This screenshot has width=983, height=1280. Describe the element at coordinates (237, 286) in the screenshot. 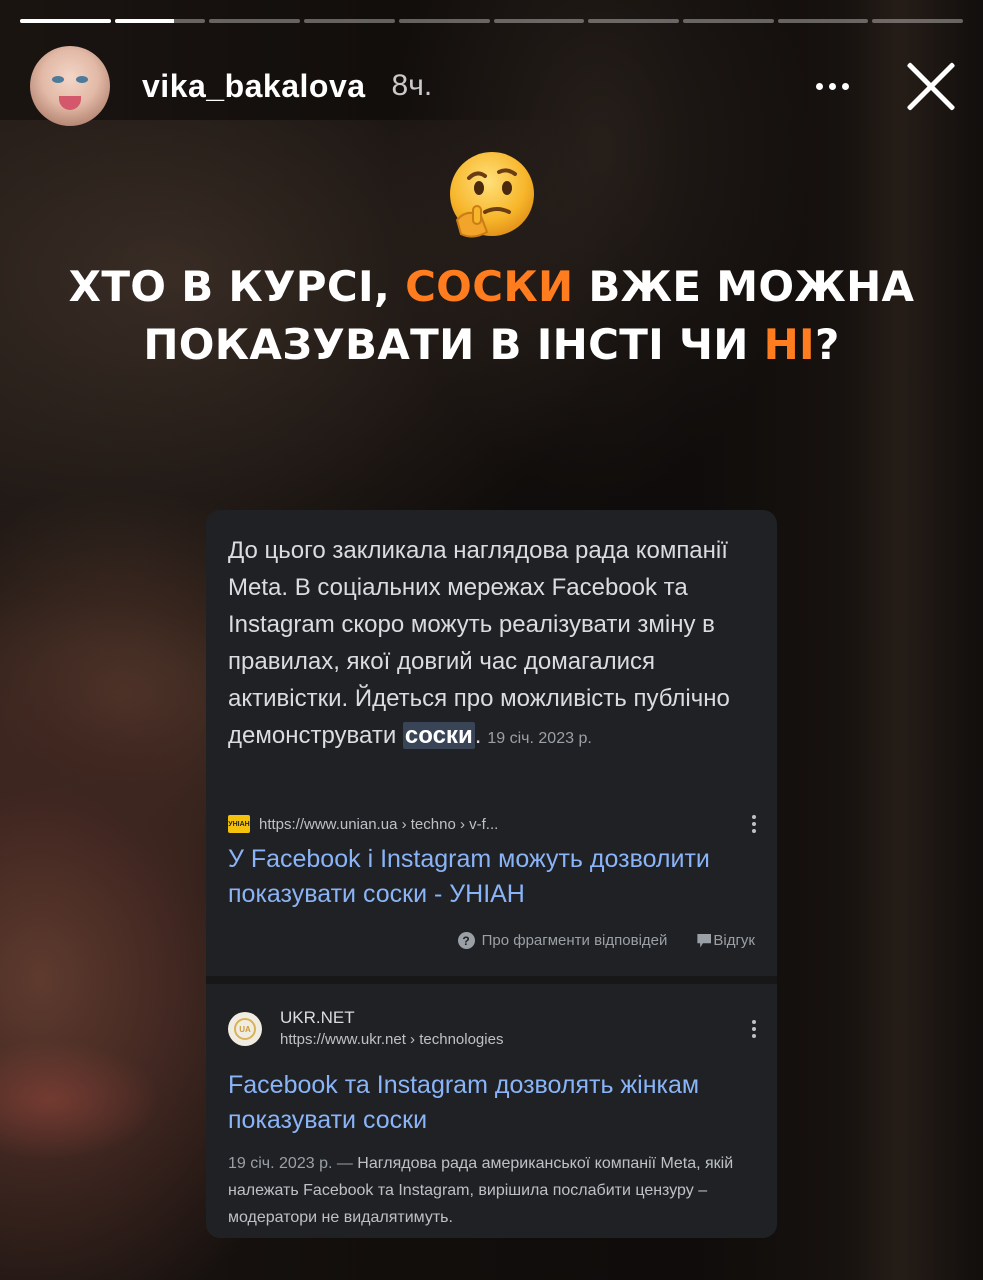

I see `headline-text: ХТО В КУРСІ,` at that location.